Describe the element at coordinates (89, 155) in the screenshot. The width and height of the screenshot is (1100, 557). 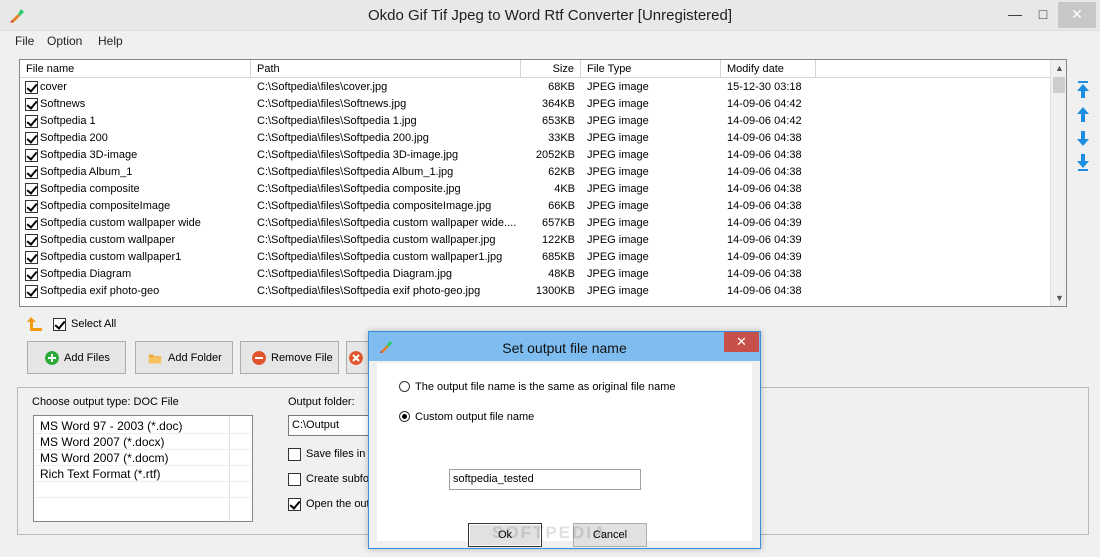
I see `cell-file-name: Softpedia 3D-image` at that location.